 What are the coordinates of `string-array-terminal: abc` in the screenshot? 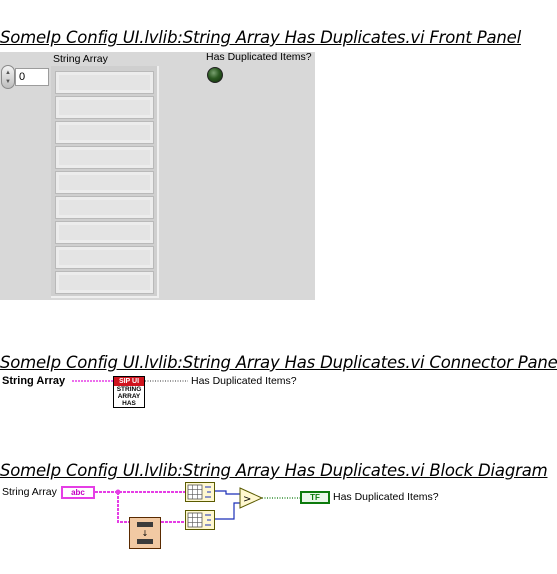 It's located at (78, 492).